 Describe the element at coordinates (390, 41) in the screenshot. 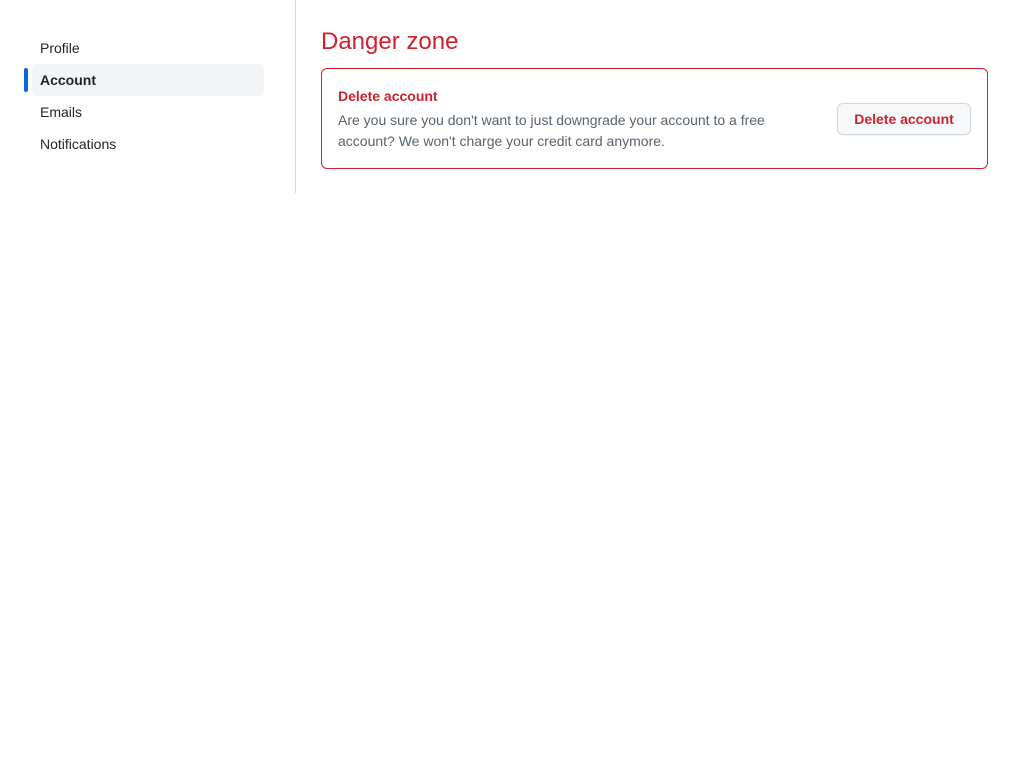

I see `page-title: Danger zone` at that location.